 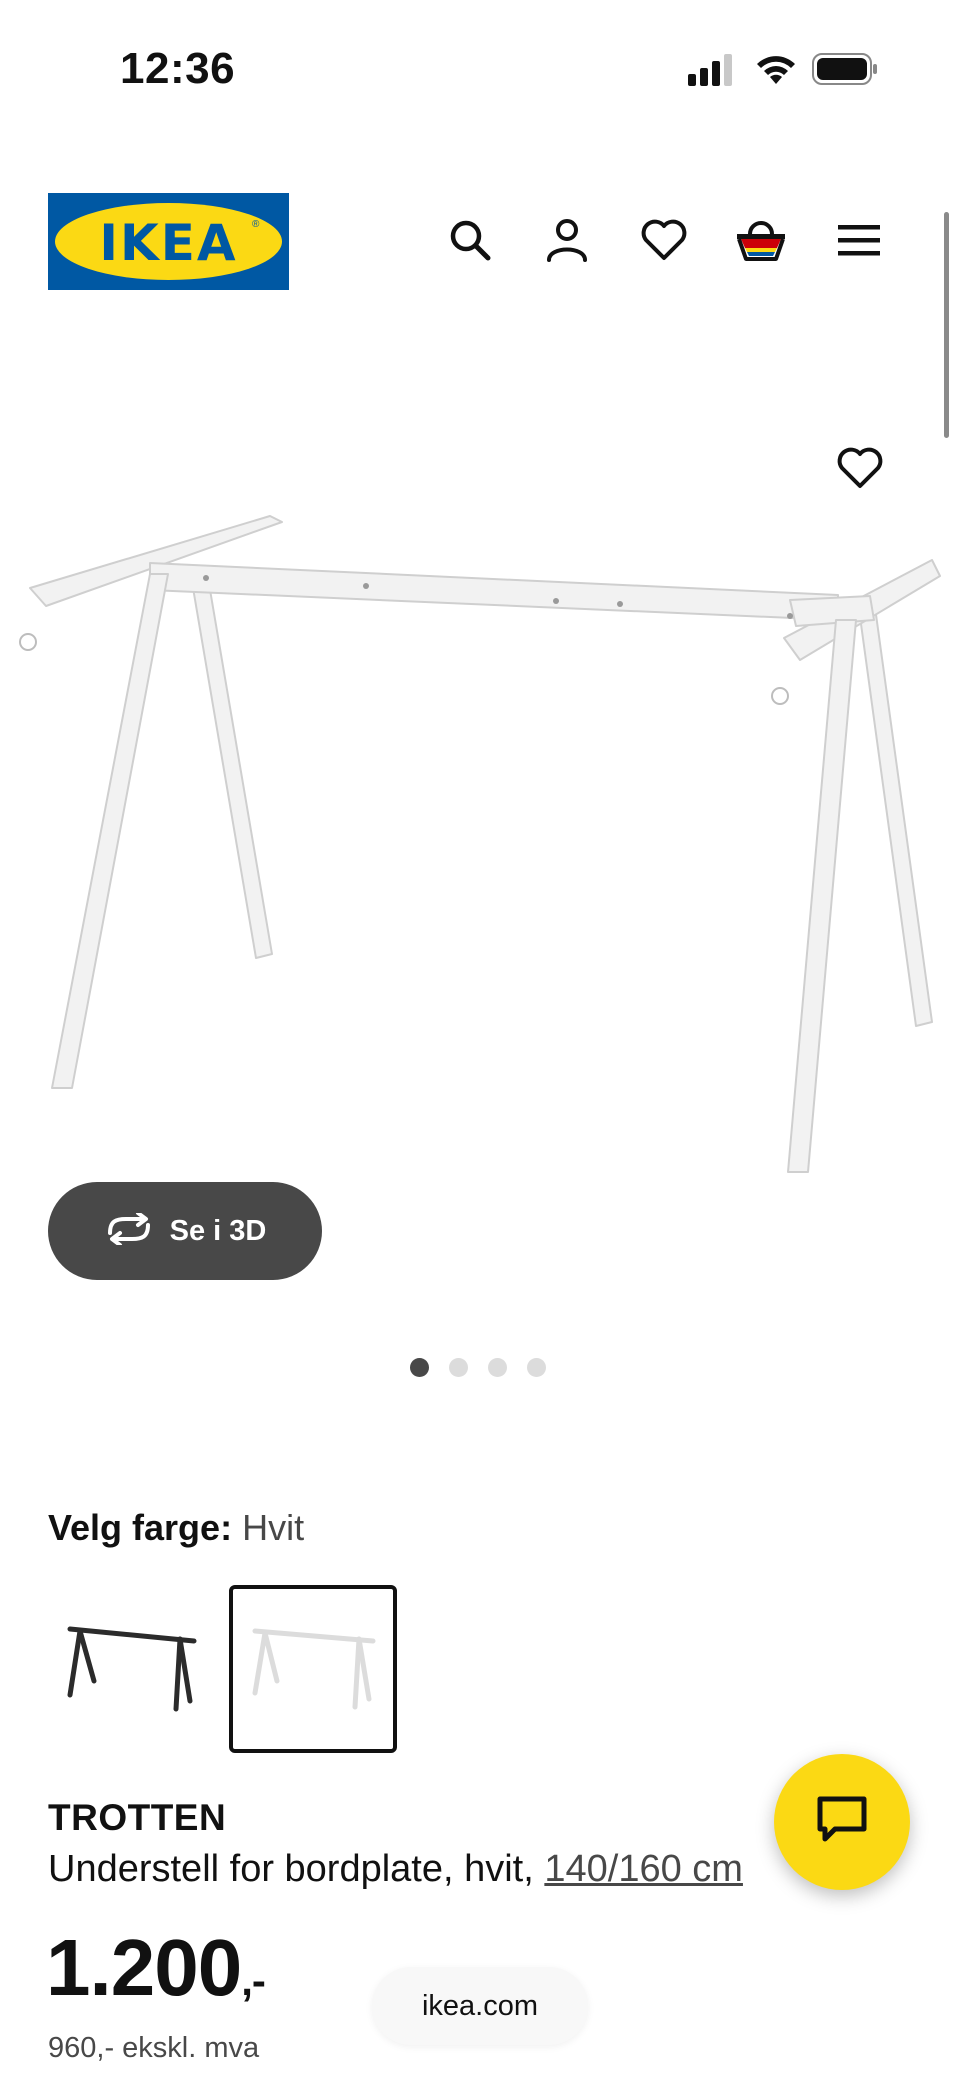 What do you see at coordinates (144, 1967) in the screenshot?
I see `price-main: 1.200` at bounding box center [144, 1967].